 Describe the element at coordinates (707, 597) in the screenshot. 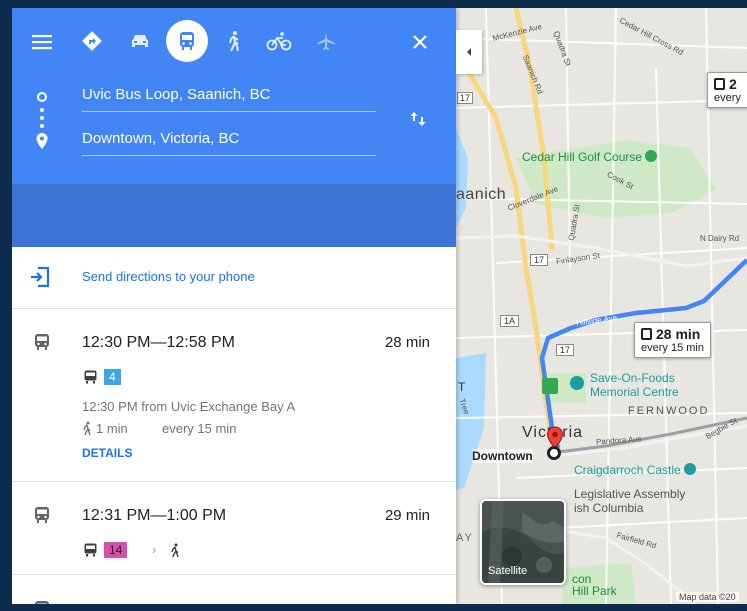

I see `map-attribution: Map data ©20` at that location.